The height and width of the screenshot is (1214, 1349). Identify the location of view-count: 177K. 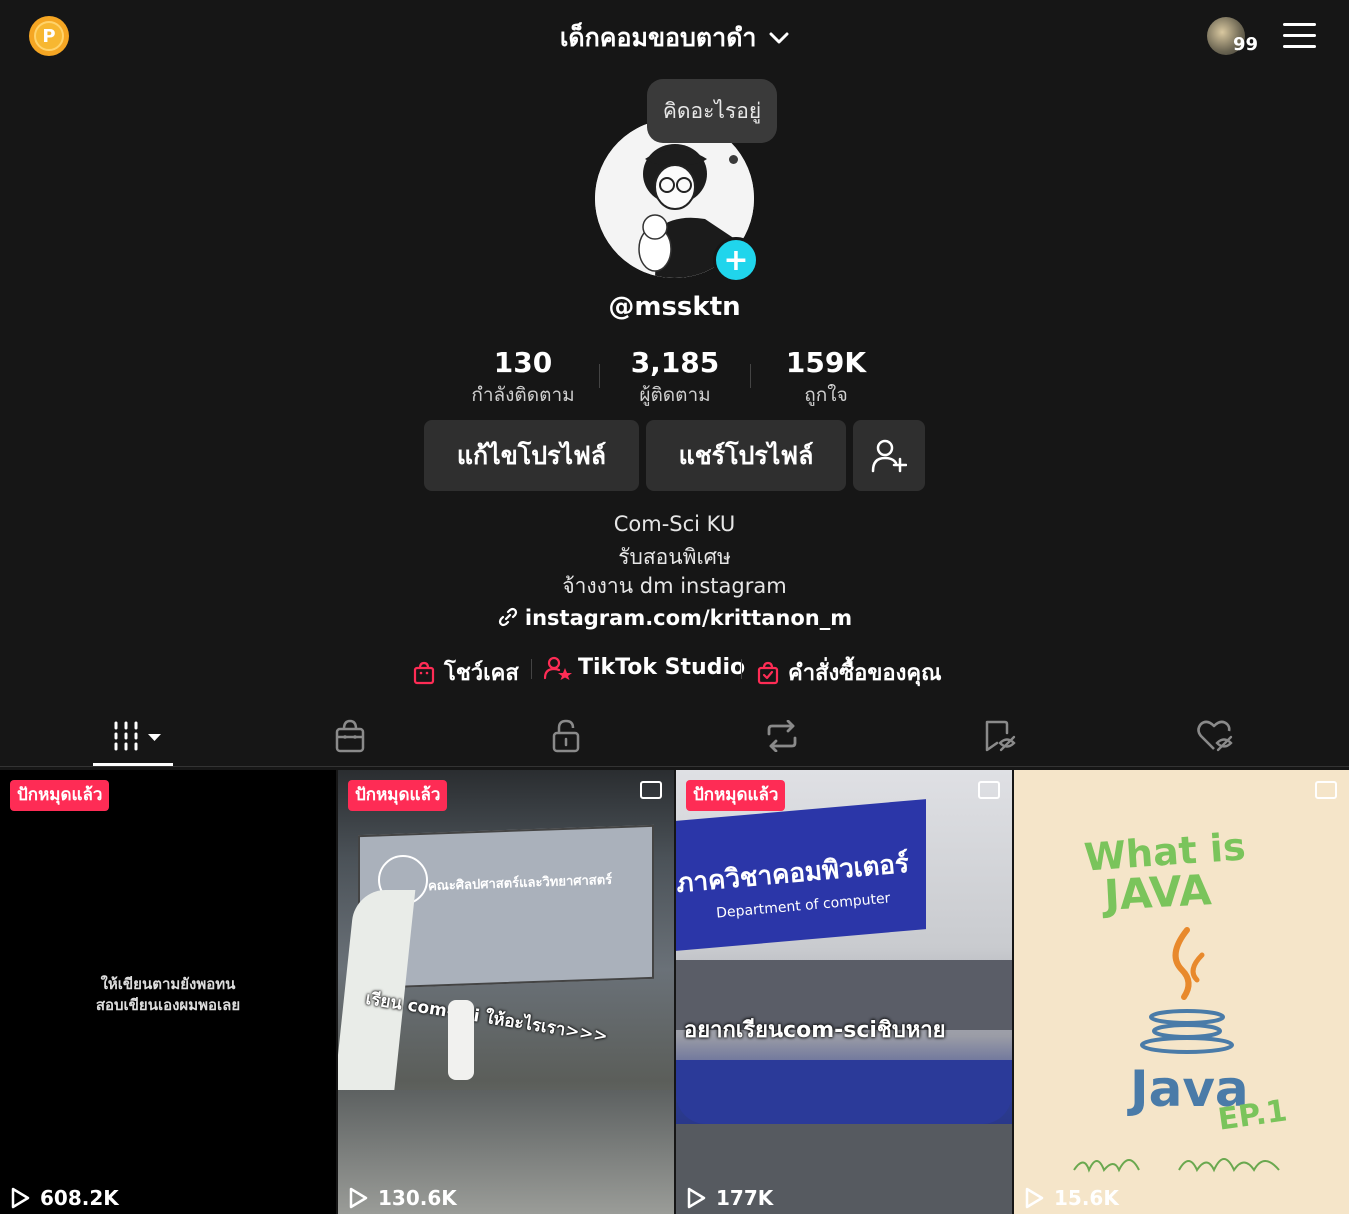
(729, 1198).